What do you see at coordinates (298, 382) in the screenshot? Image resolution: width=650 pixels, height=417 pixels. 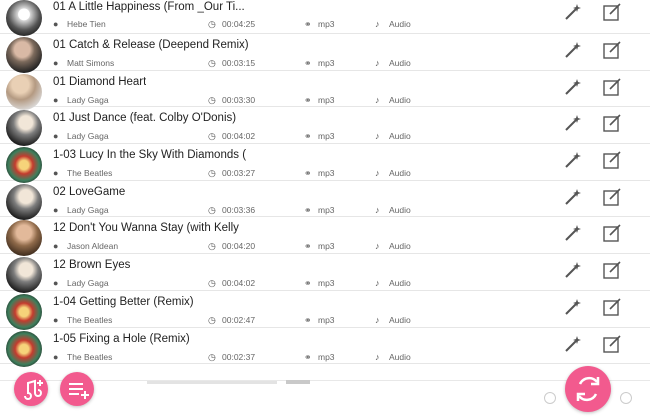 I see `scroll-thumb` at bounding box center [298, 382].